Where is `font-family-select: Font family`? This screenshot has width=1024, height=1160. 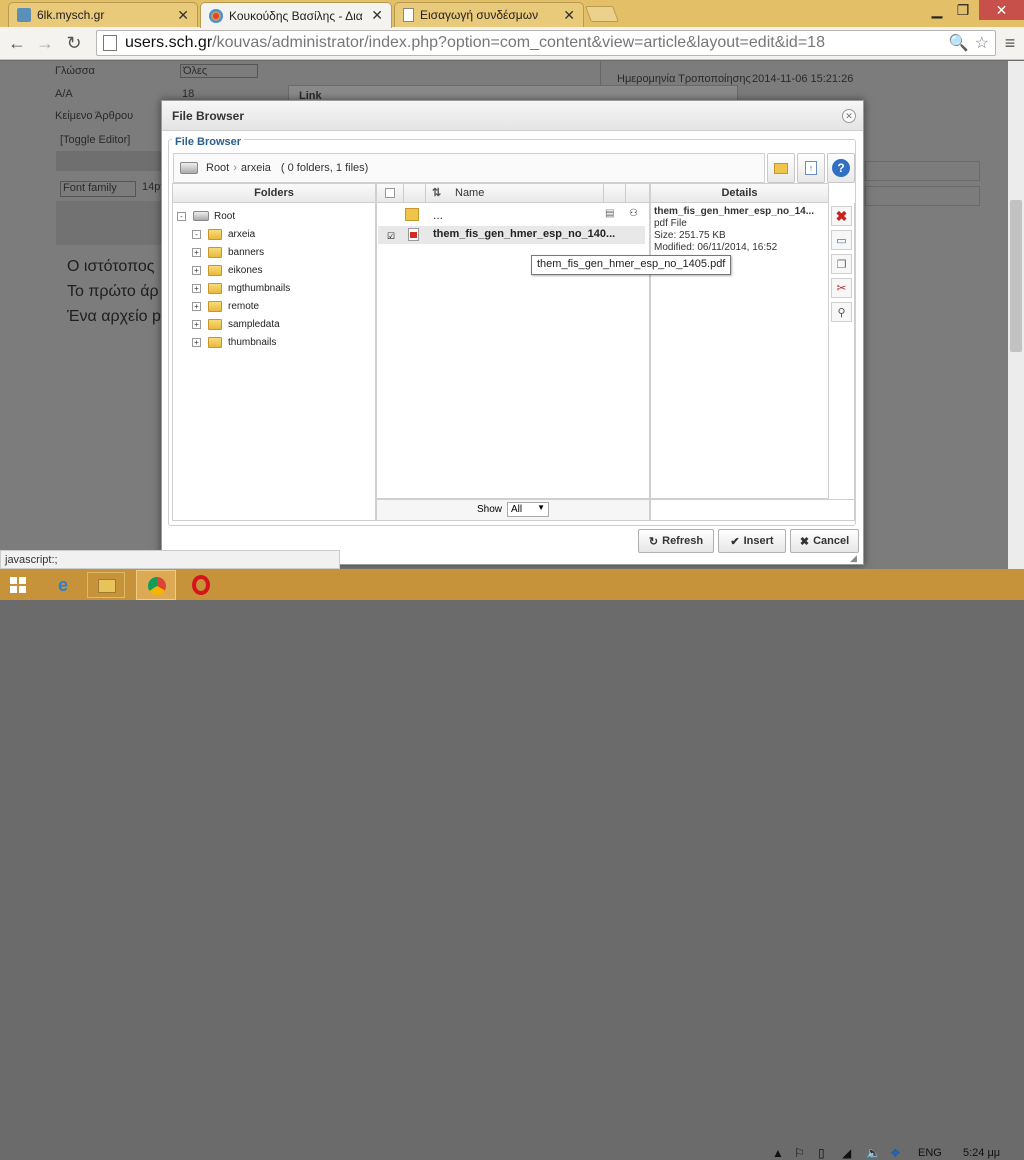 font-family-select: Font family is located at coordinates (98, 189).